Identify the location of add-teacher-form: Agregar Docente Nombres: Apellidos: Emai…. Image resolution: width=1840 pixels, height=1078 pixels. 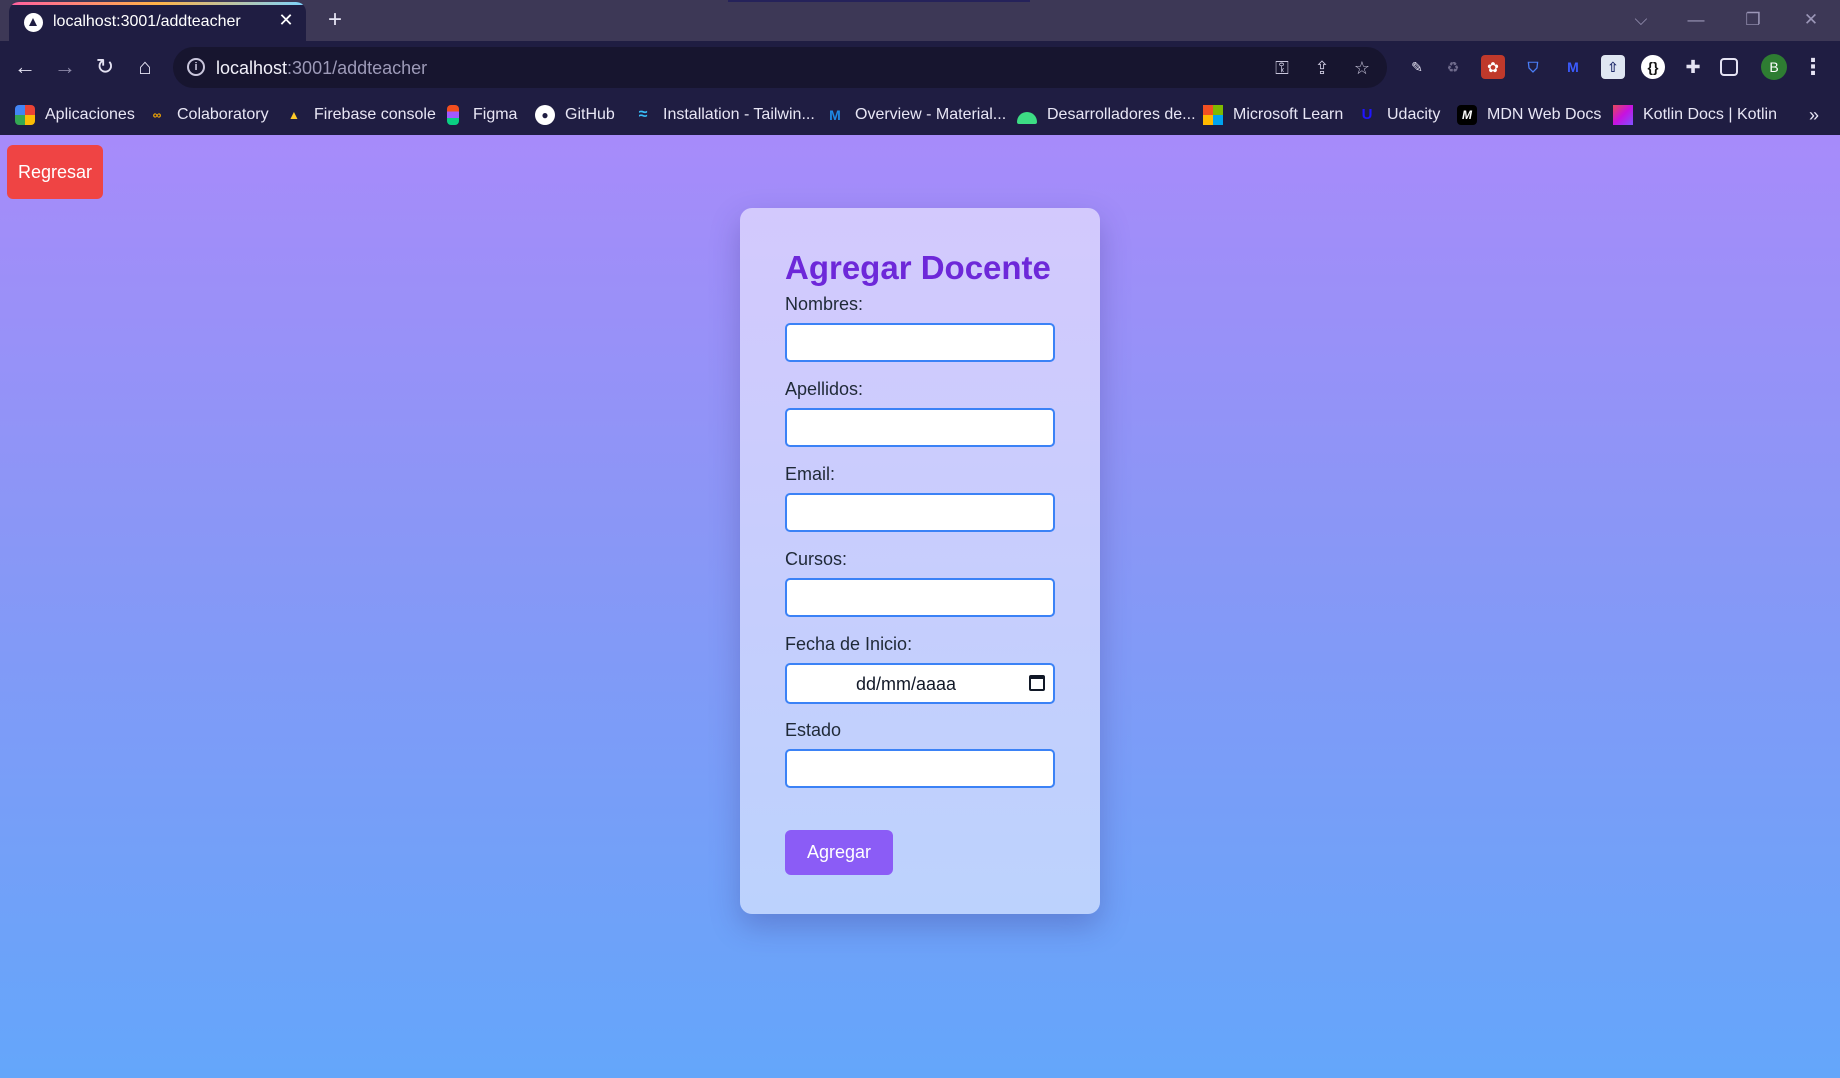
(920, 561).